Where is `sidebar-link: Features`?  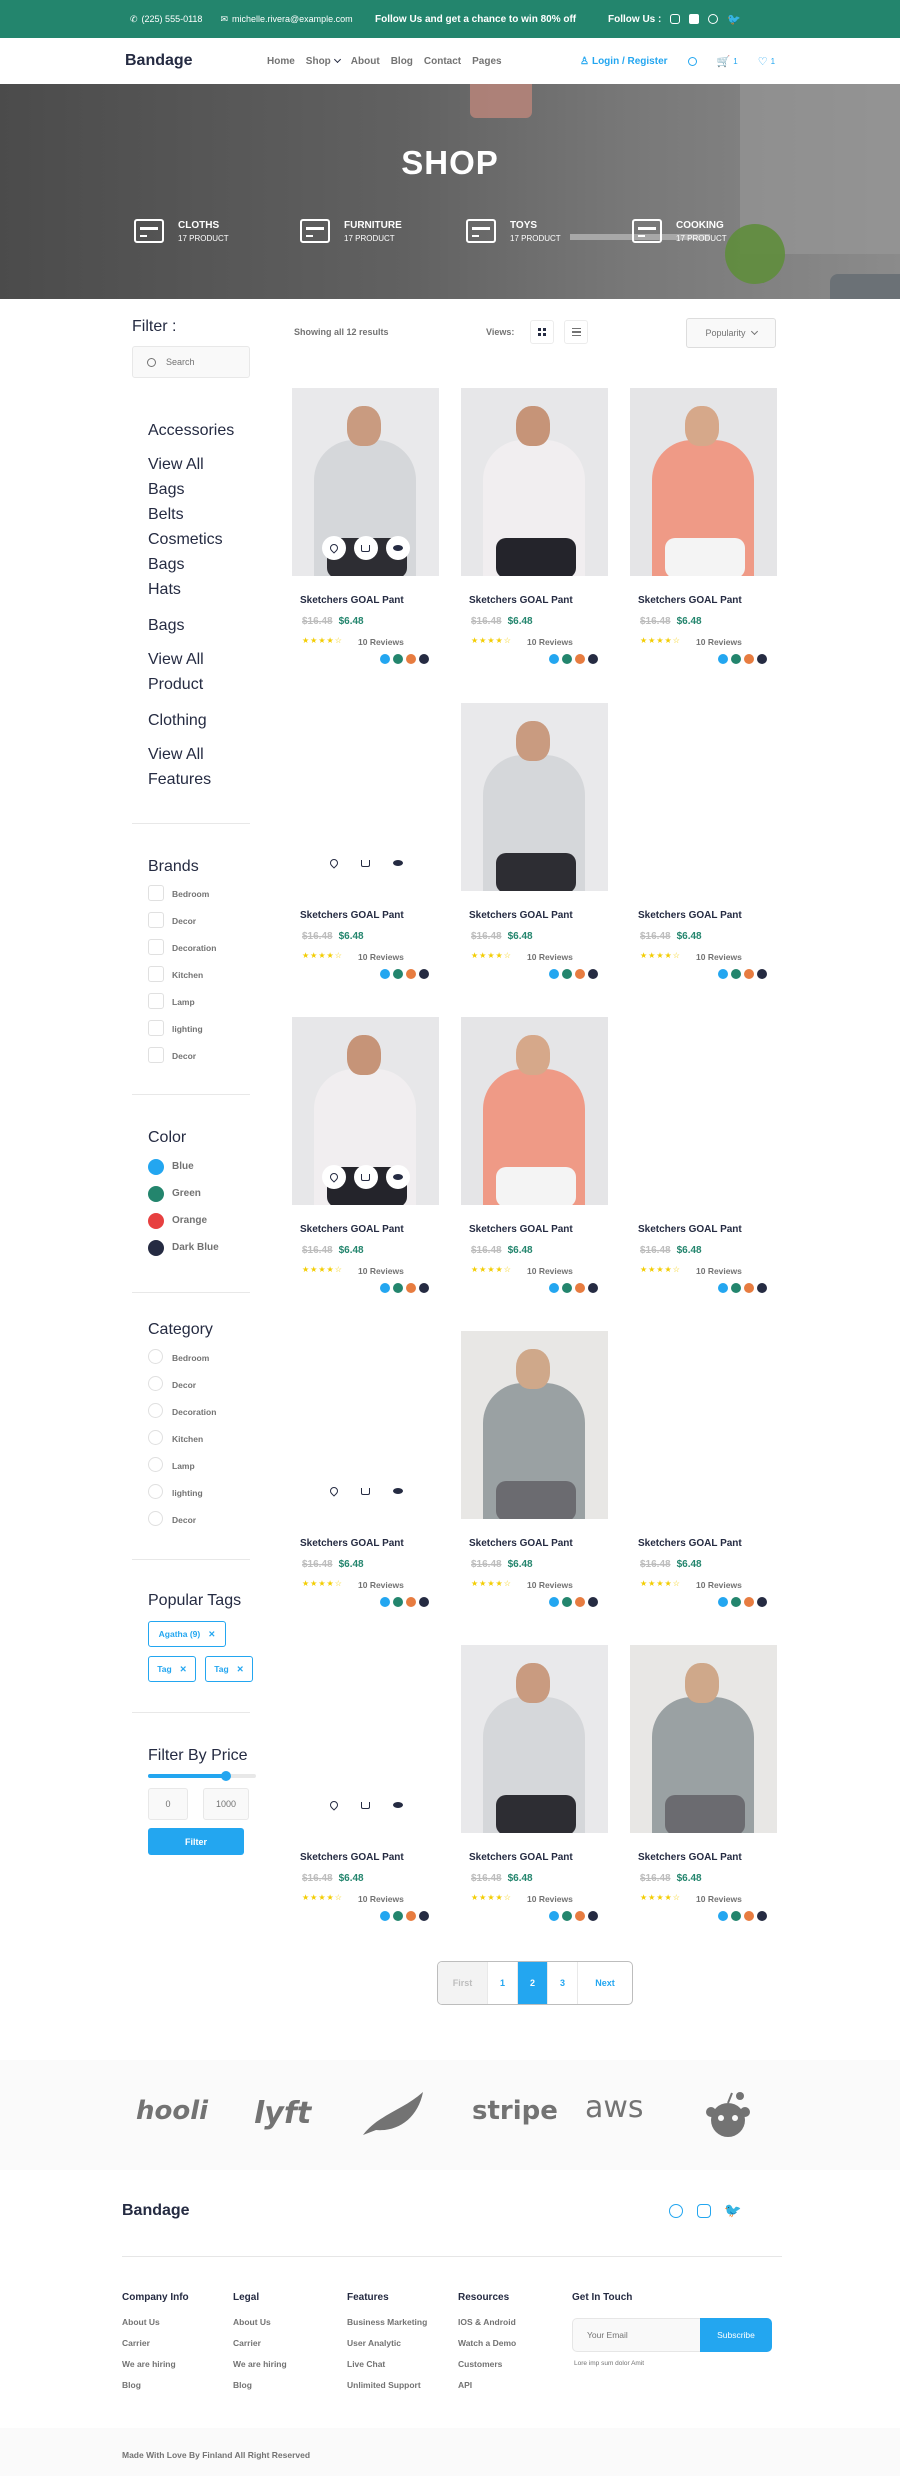
sidebar-link: Features is located at coordinates (207, 780).